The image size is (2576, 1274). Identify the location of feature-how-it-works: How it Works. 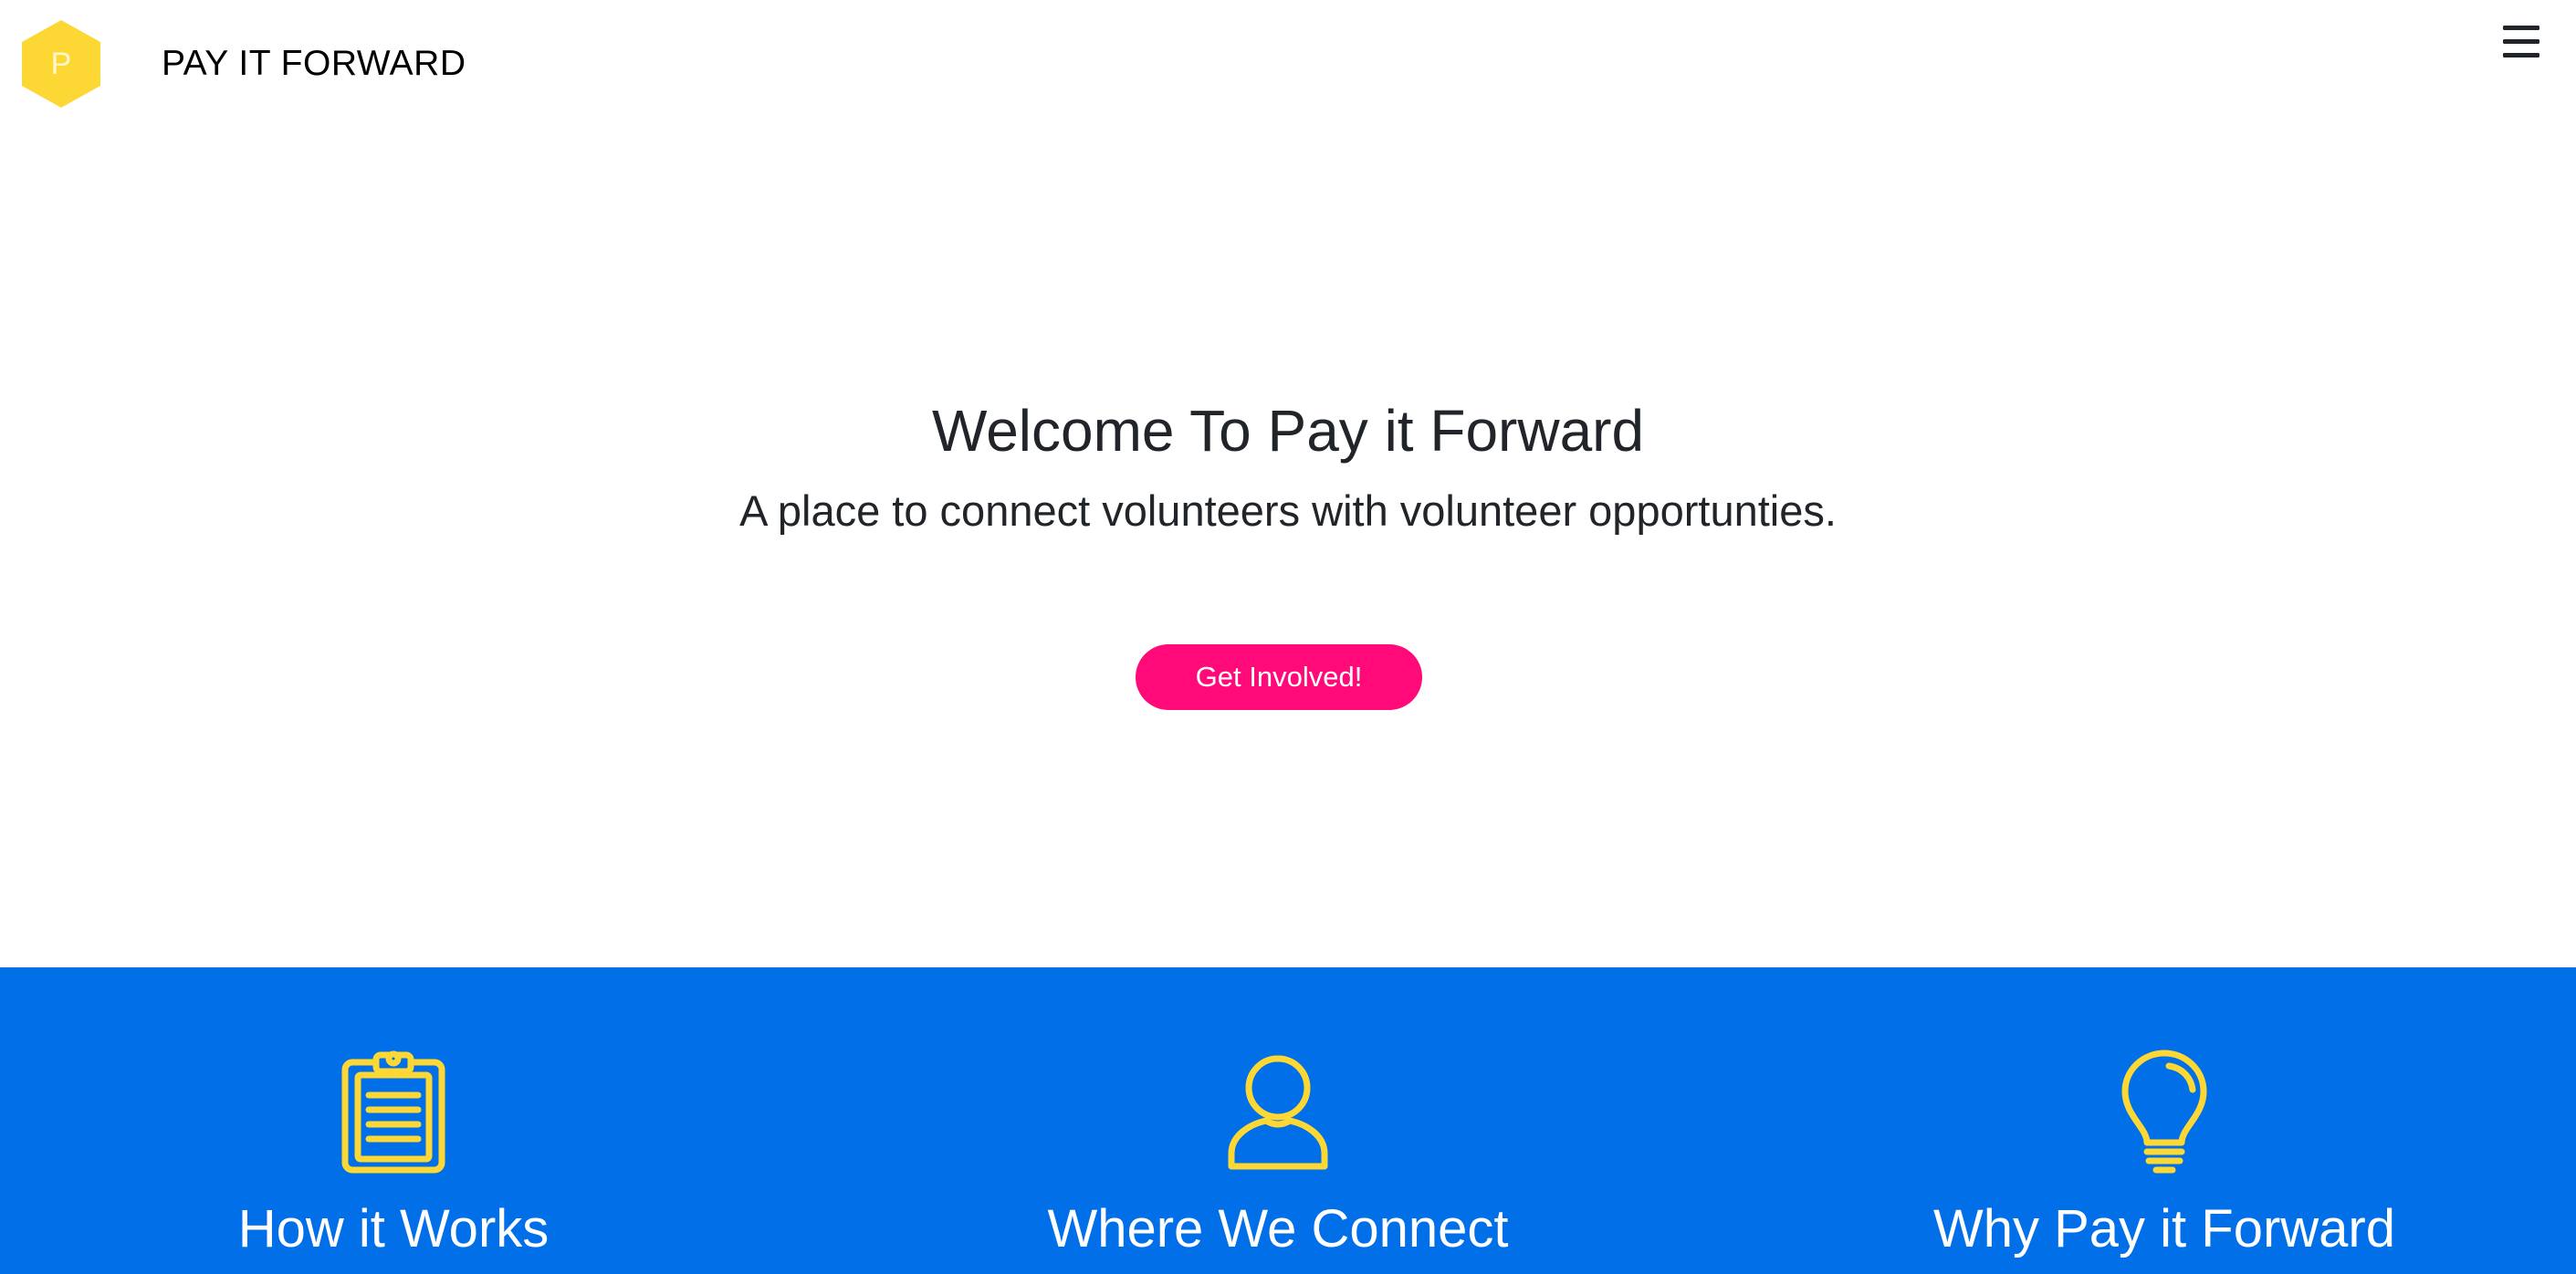
(393, 1152).